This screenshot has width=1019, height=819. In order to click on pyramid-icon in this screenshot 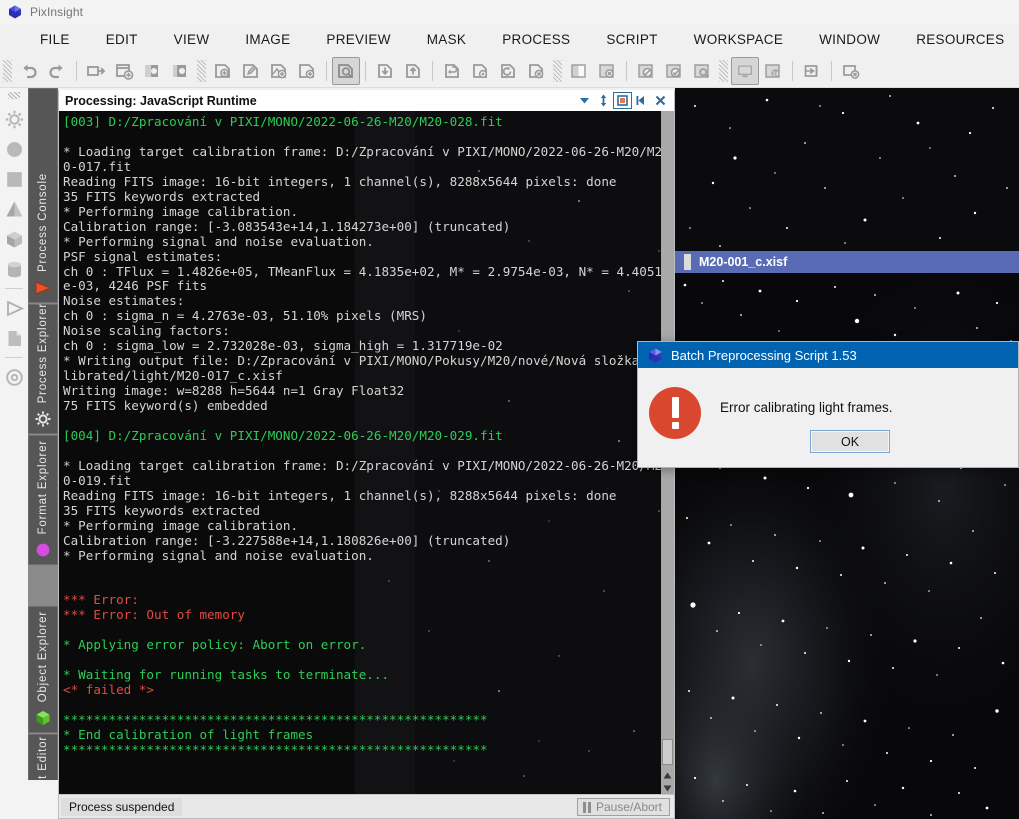, I will do `click(14, 209)`.